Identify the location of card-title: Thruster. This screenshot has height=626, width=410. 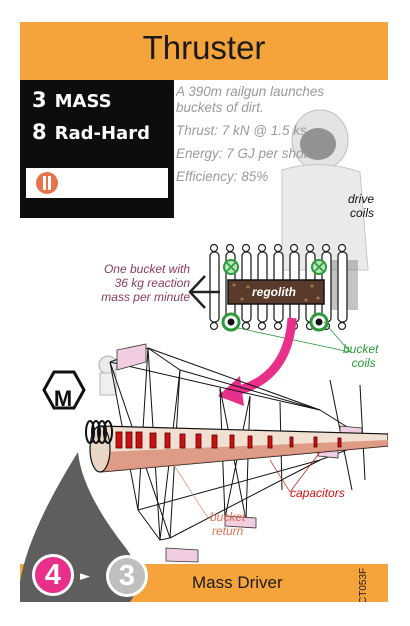
(204, 47).